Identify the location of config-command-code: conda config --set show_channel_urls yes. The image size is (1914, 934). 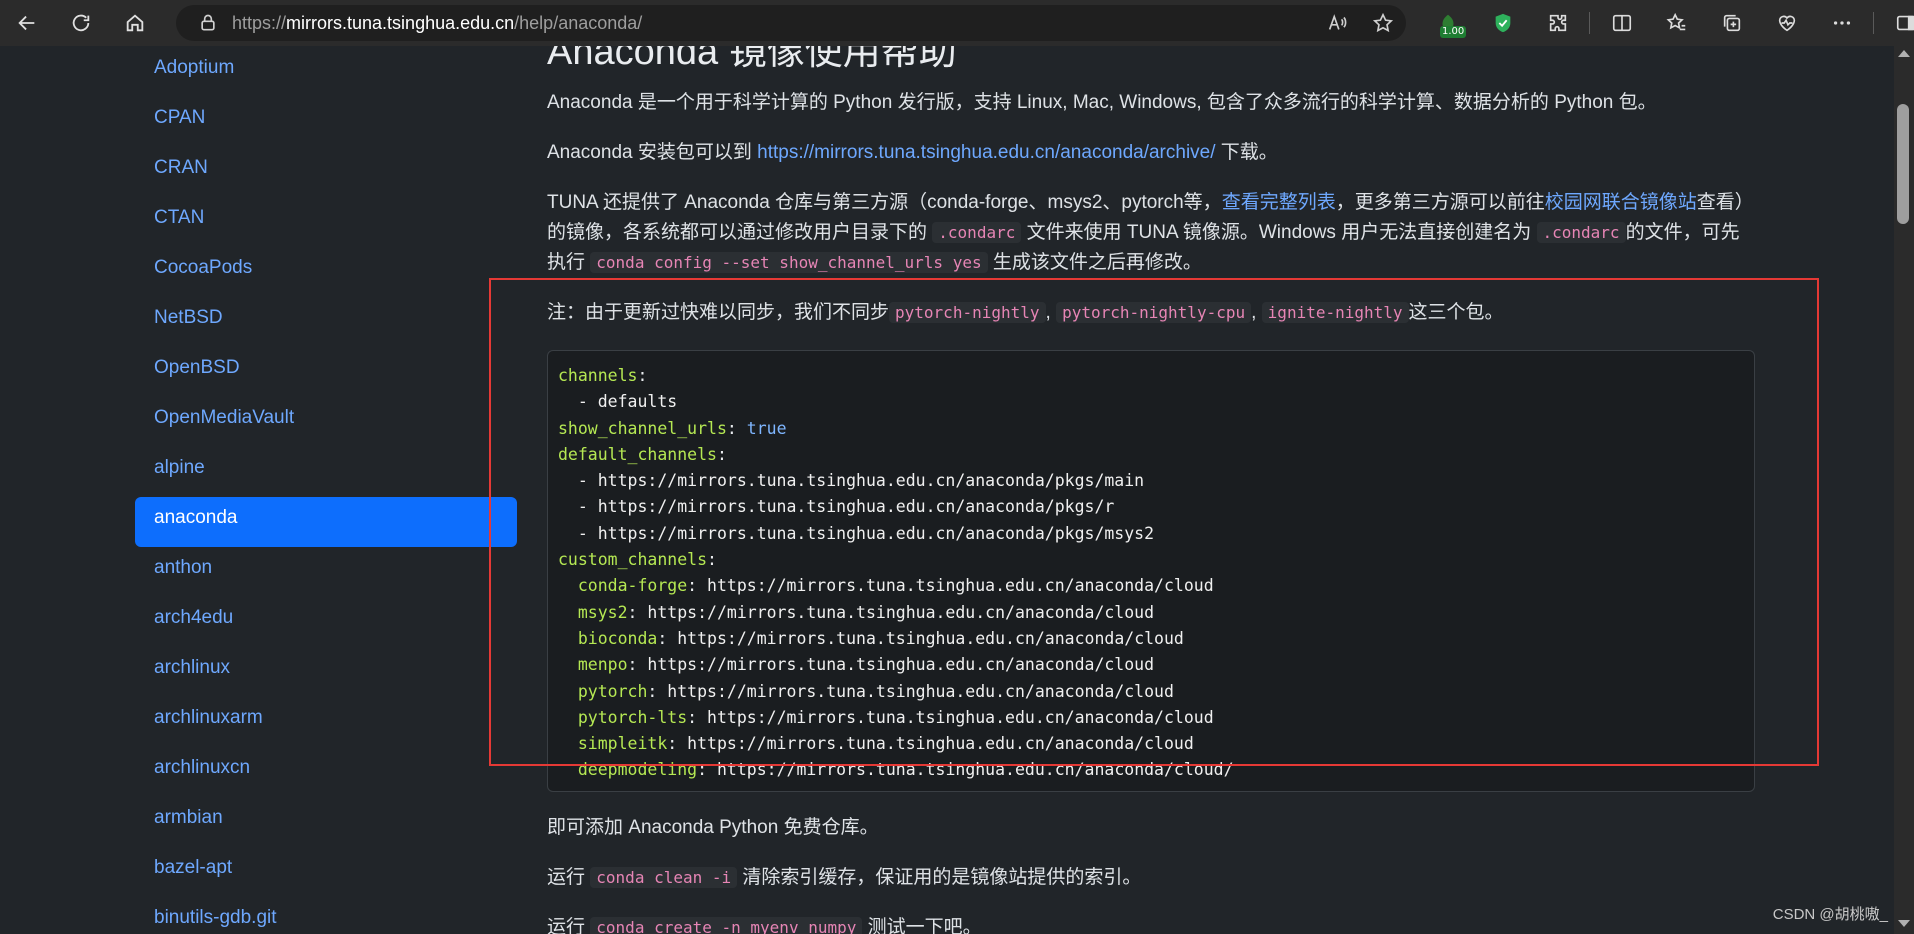
(789, 262).